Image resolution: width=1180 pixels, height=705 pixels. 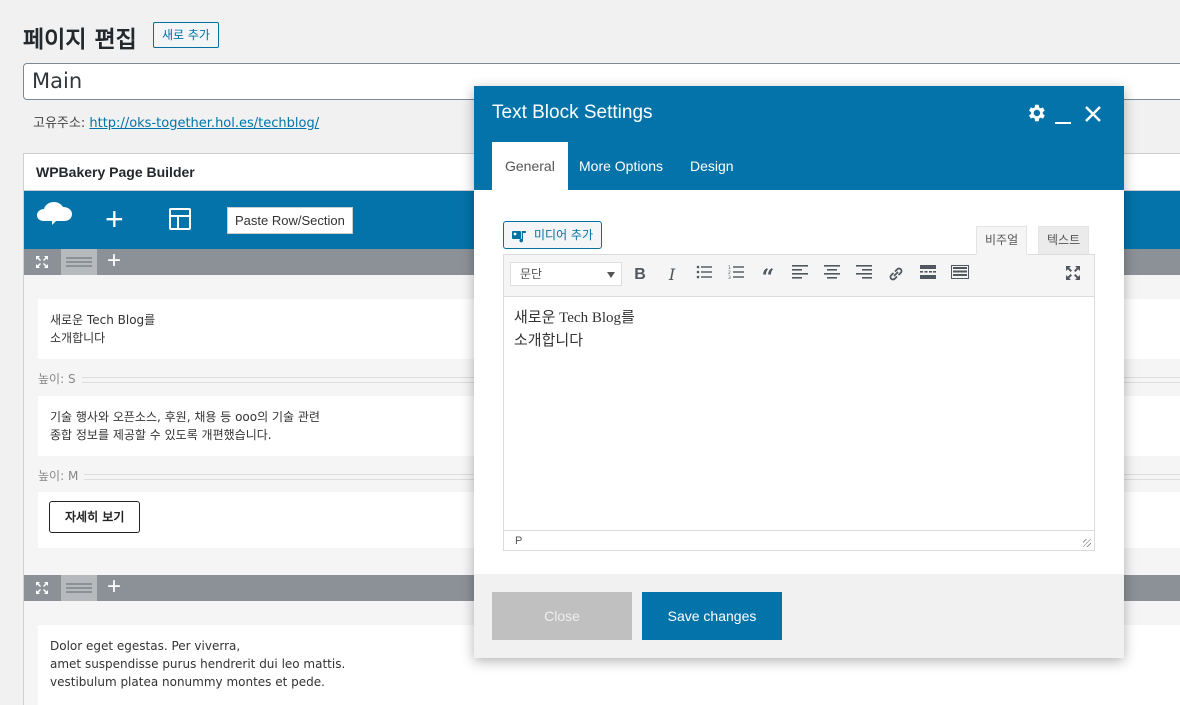 I want to click on wpbakery-logo-icon, so click(x=55, y=218).